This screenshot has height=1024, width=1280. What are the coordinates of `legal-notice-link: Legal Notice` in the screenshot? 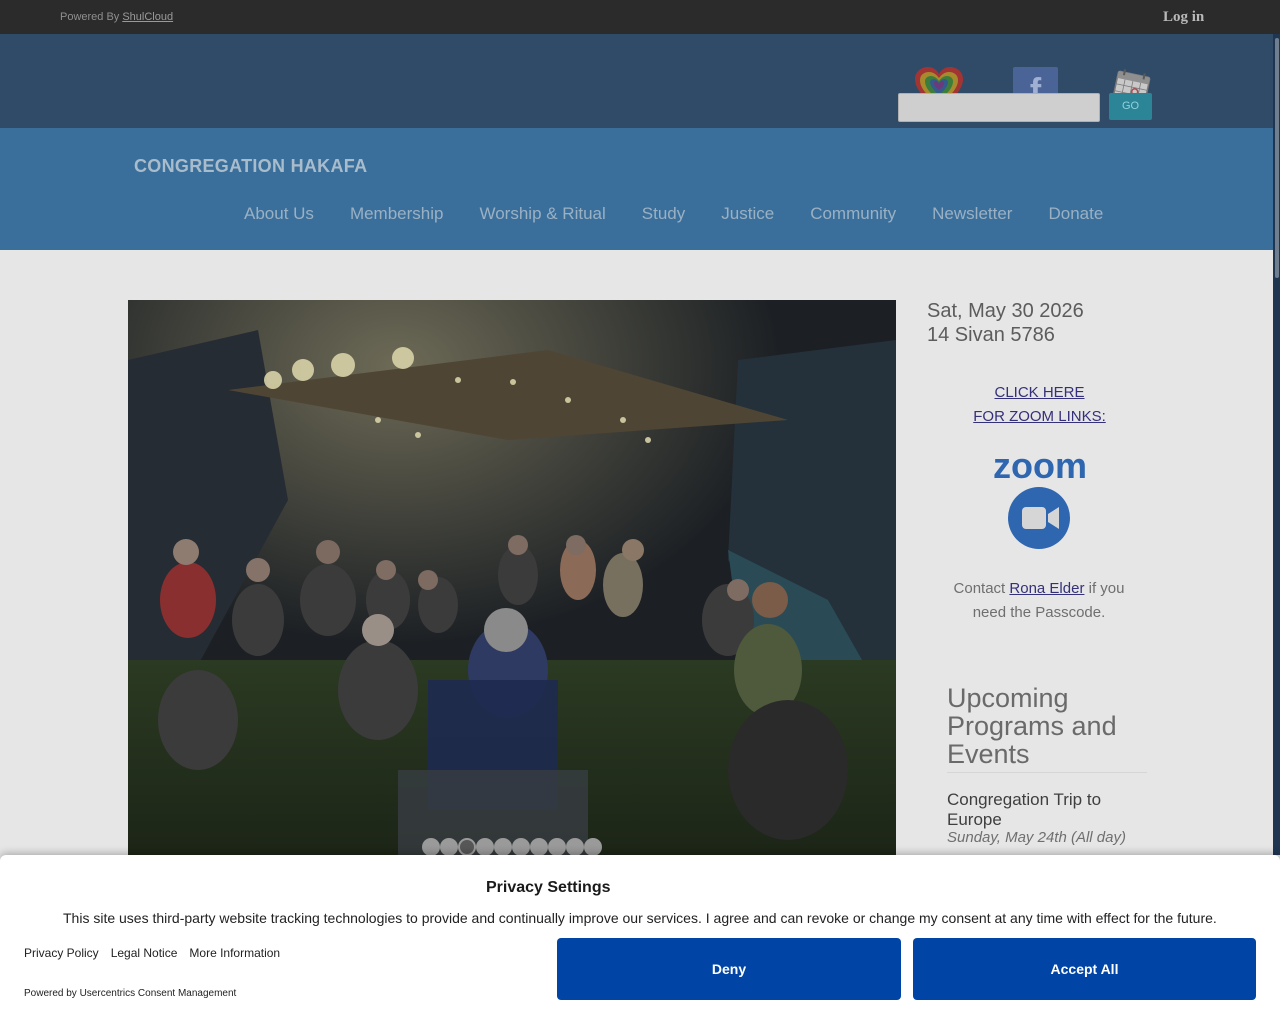 It's located at (144, 953).